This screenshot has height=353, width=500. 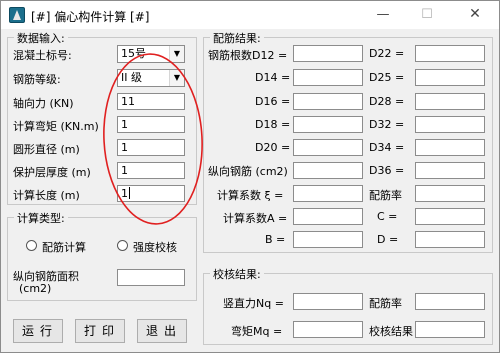 What do you see at coordinates (248, 55) in the screenshot?
I see `bar-count-d12-label: 钢筋根数D12 =` at bounding box center [248, 55].